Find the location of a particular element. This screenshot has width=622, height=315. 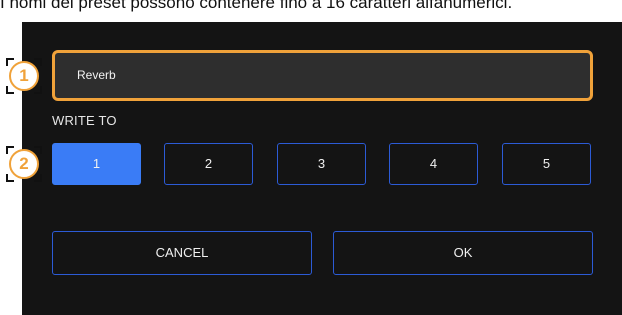

callout-number-1: 1 is located at coordinates (24, 76).